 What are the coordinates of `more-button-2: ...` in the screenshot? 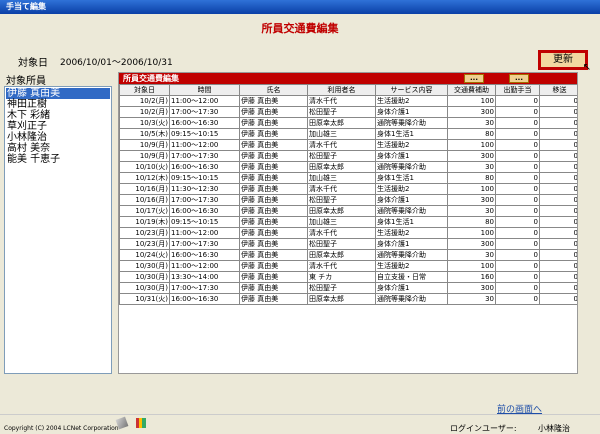 It's located at (519, 78).